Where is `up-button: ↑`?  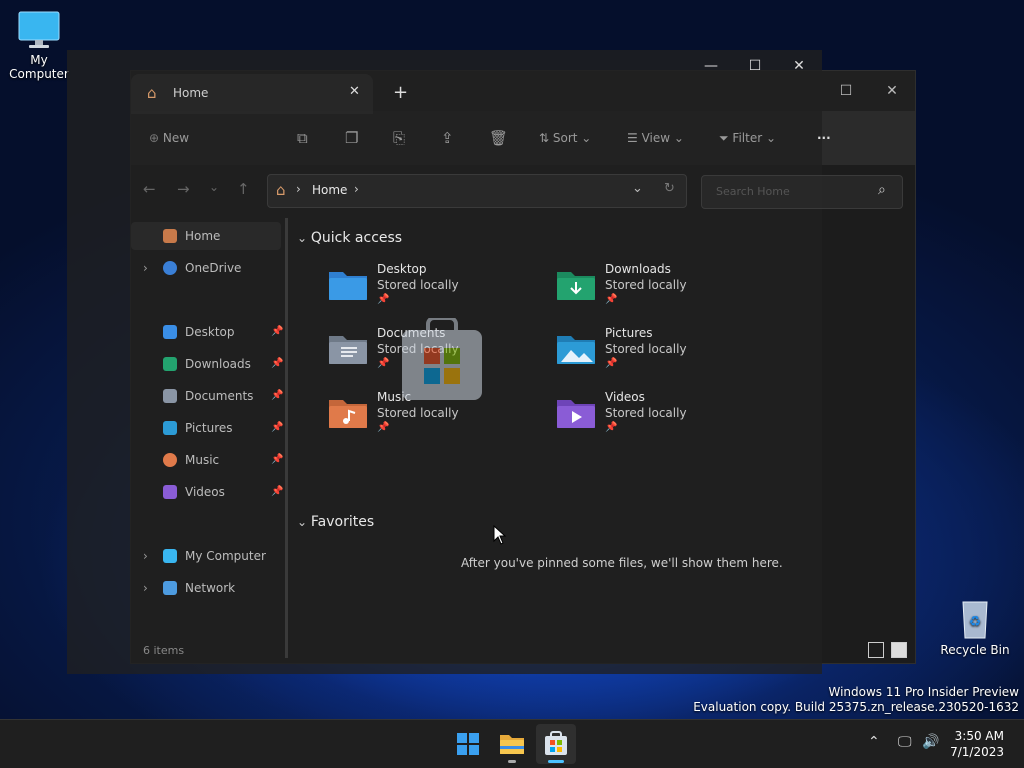 up-button: ↑ is located at coordinates (243, 189).